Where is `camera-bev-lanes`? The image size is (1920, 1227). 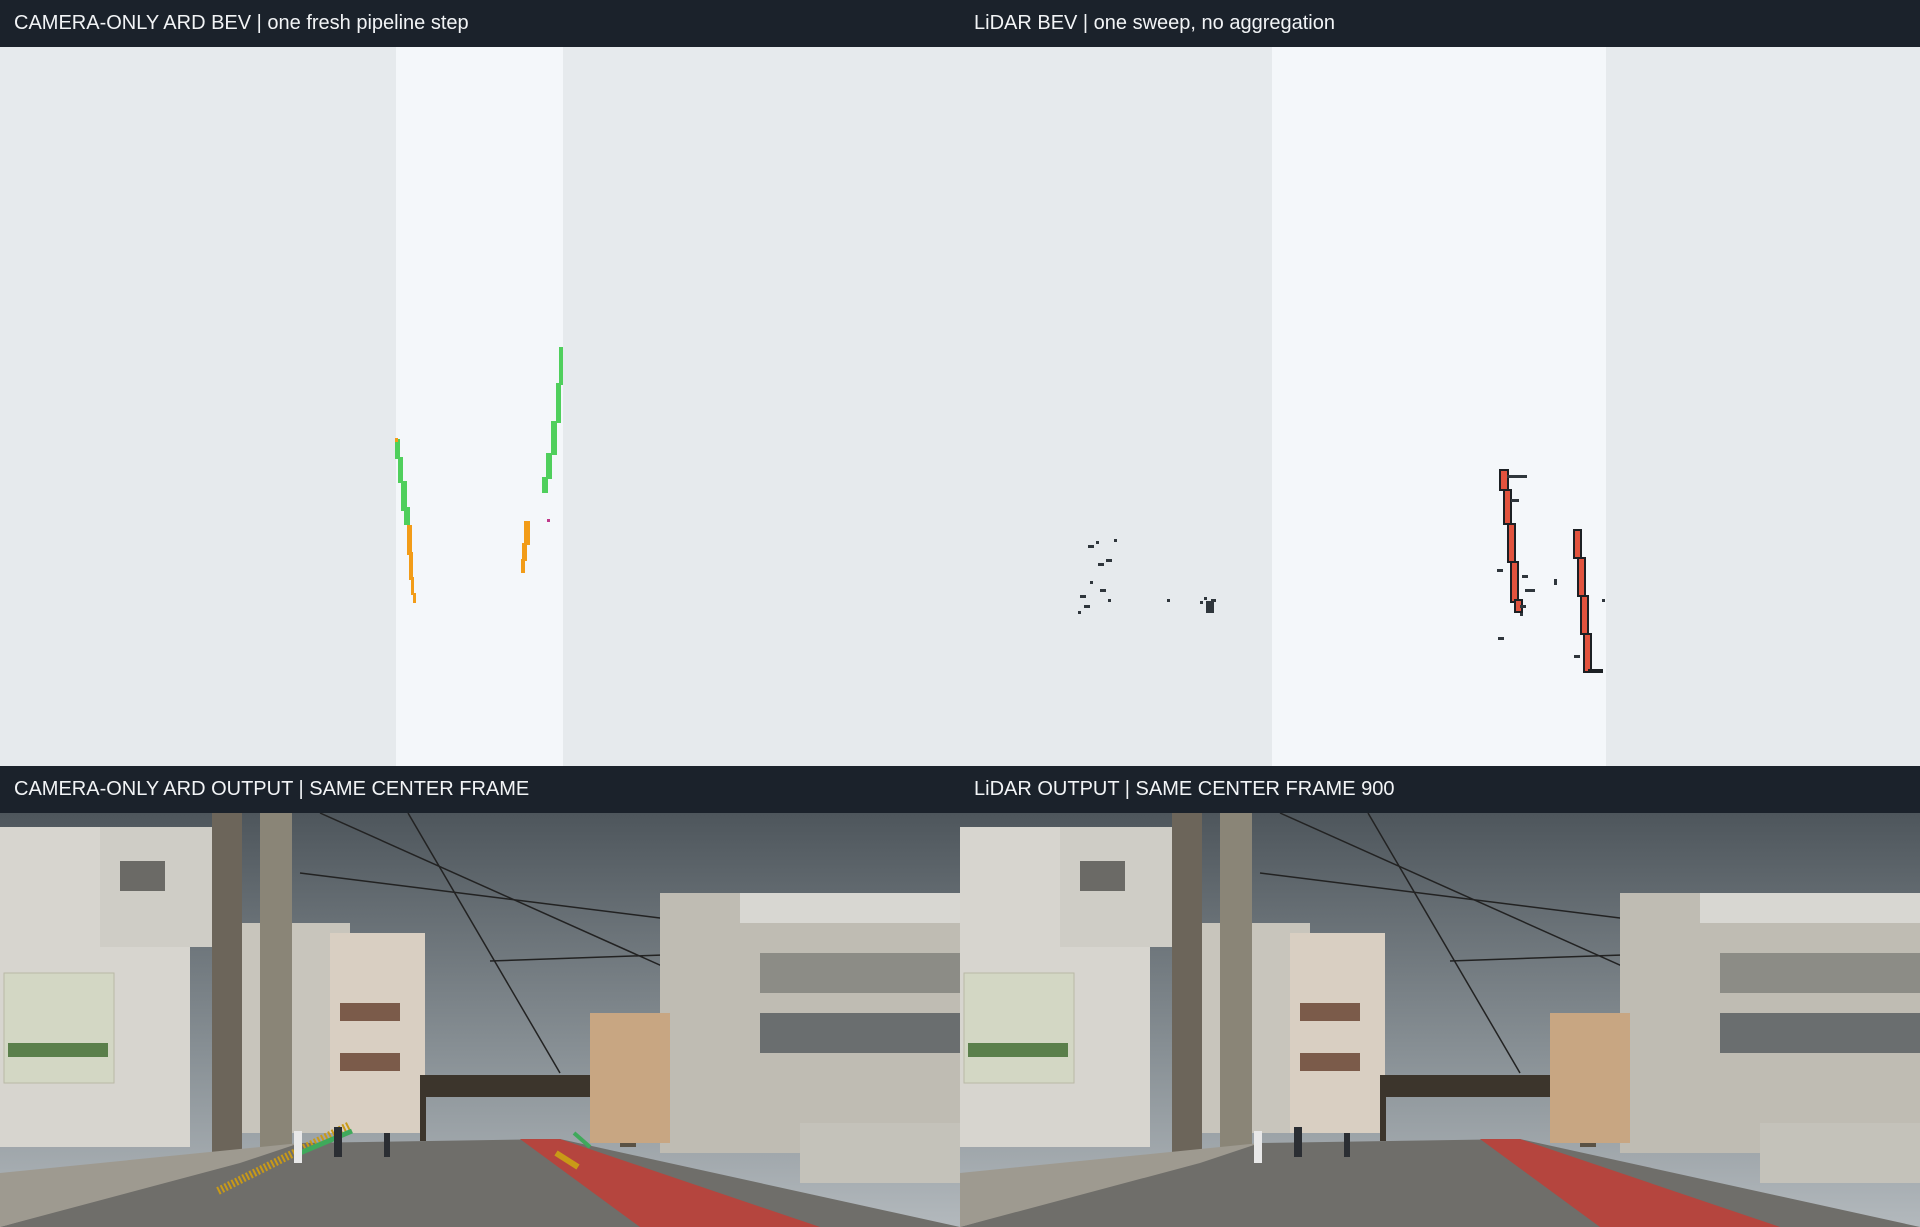 camera-bev-lanes is located at coordinates (479, 475).